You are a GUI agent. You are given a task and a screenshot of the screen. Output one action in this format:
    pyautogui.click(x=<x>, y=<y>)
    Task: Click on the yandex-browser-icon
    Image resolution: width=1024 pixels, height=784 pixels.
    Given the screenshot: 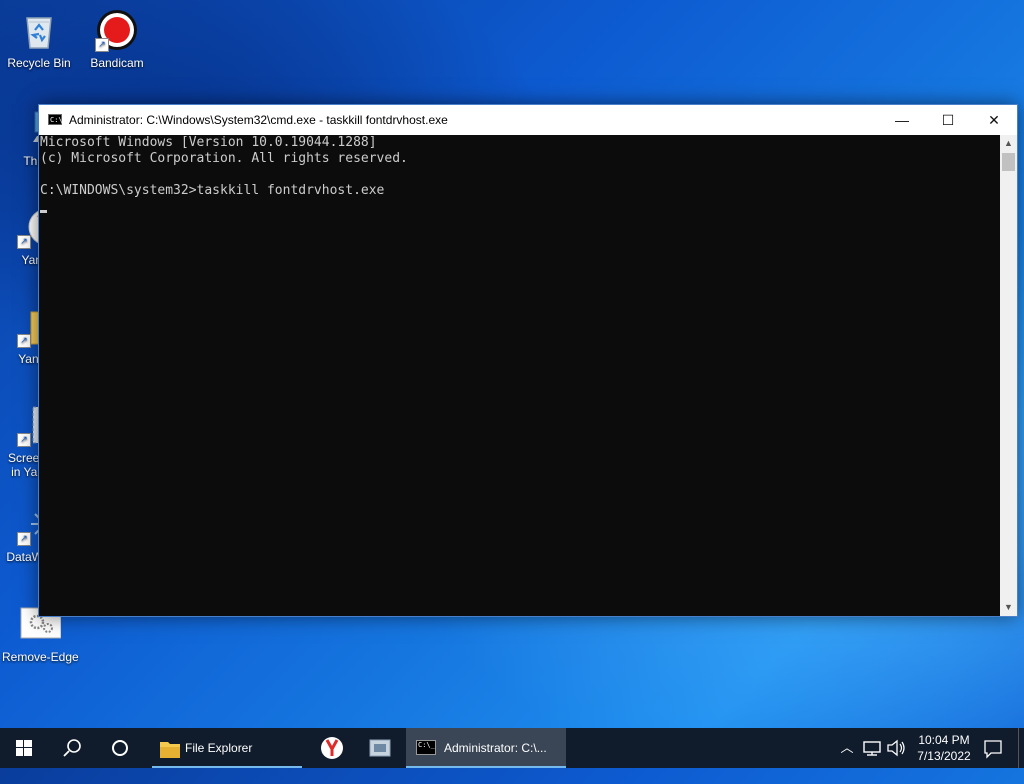 What is the action you would take?
    pyautogui.click(x=332, y=748)
    